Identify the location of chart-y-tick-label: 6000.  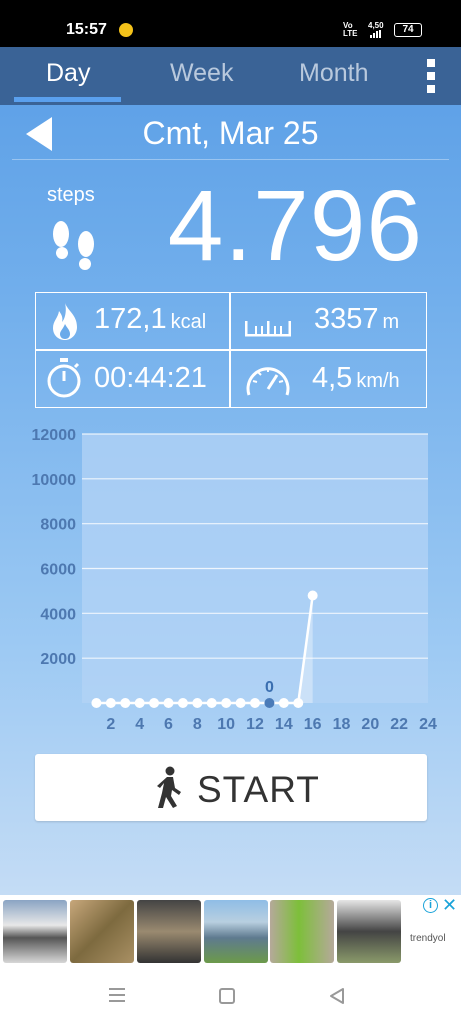
(58, 570).